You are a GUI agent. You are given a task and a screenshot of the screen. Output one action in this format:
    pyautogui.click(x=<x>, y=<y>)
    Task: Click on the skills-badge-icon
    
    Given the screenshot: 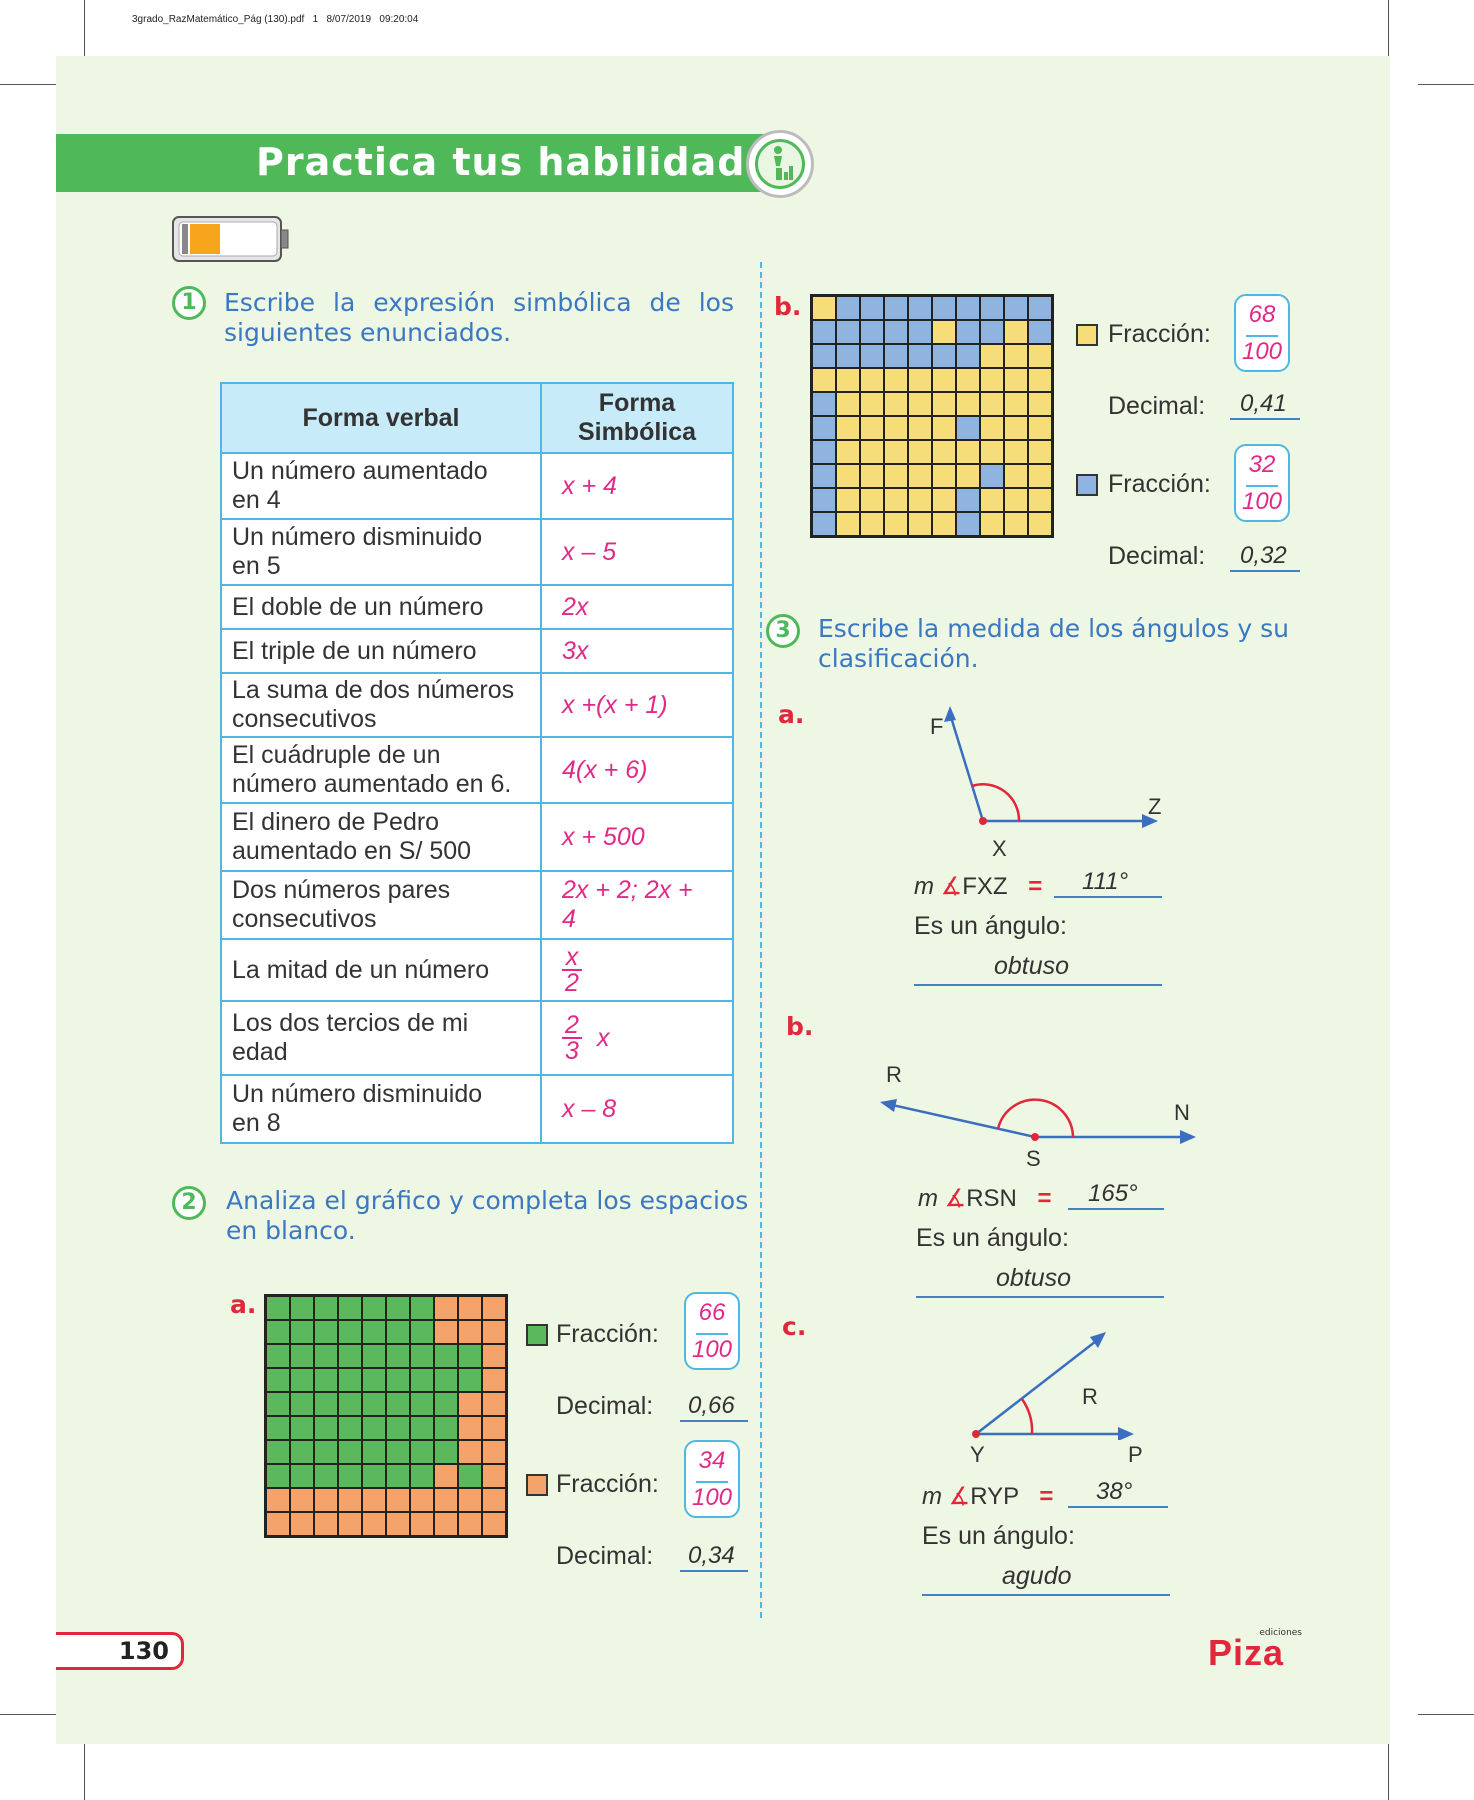 What is the action you would take?
    pyautogui.click(x=780, y=164)
    